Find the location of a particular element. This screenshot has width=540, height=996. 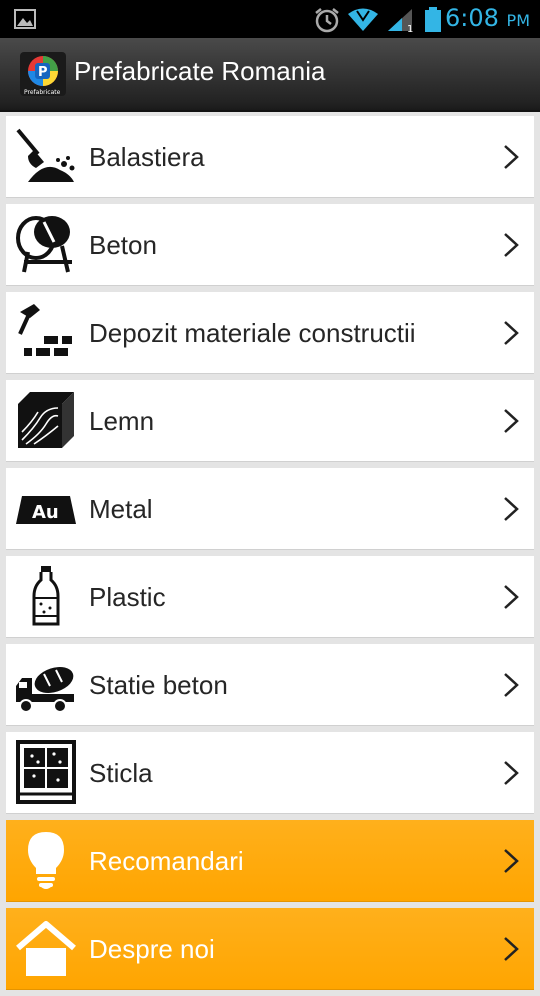

alarm-icon is located at coordinates (327, 22).